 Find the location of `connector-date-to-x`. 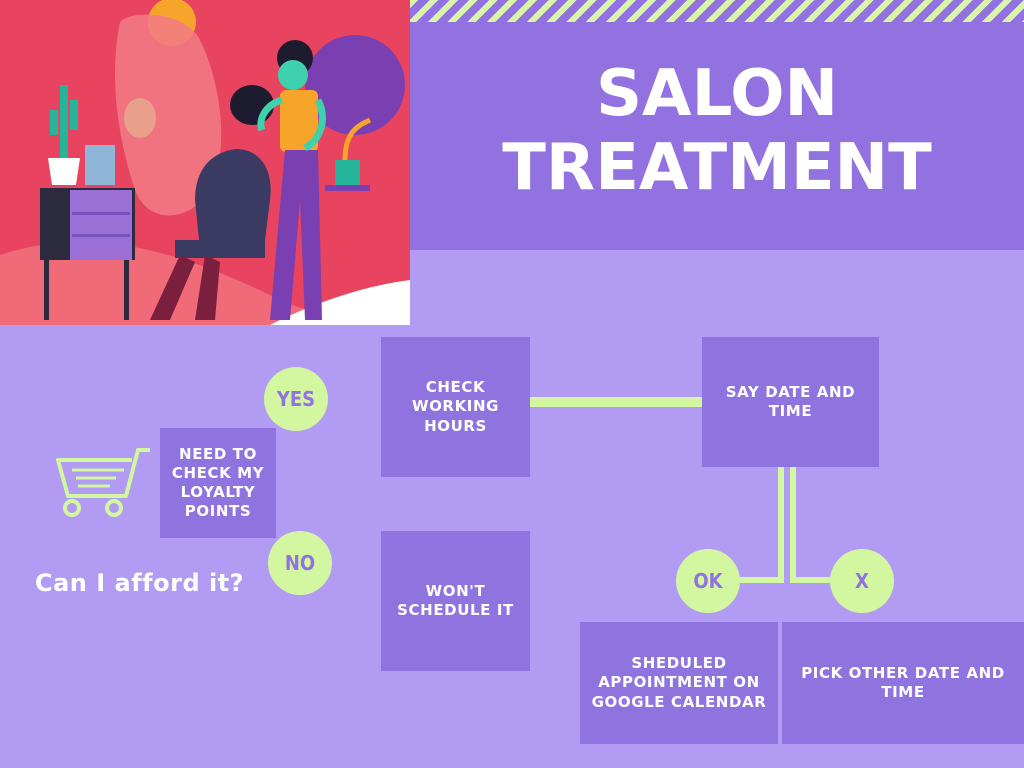

connector-date-to-x is located at coordinates (793, 525).